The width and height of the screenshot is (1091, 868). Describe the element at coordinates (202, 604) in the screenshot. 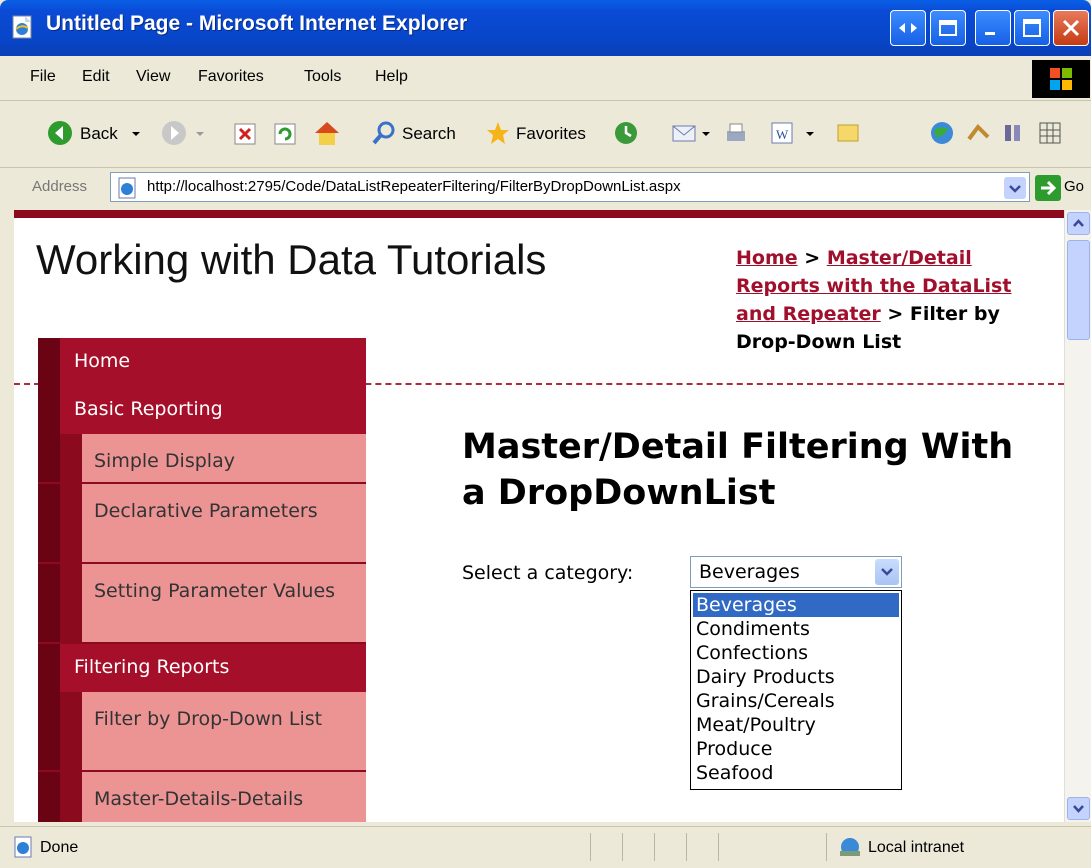

I see `nav-item-setting-parameter-values: Setting Parameter Values` at that location.